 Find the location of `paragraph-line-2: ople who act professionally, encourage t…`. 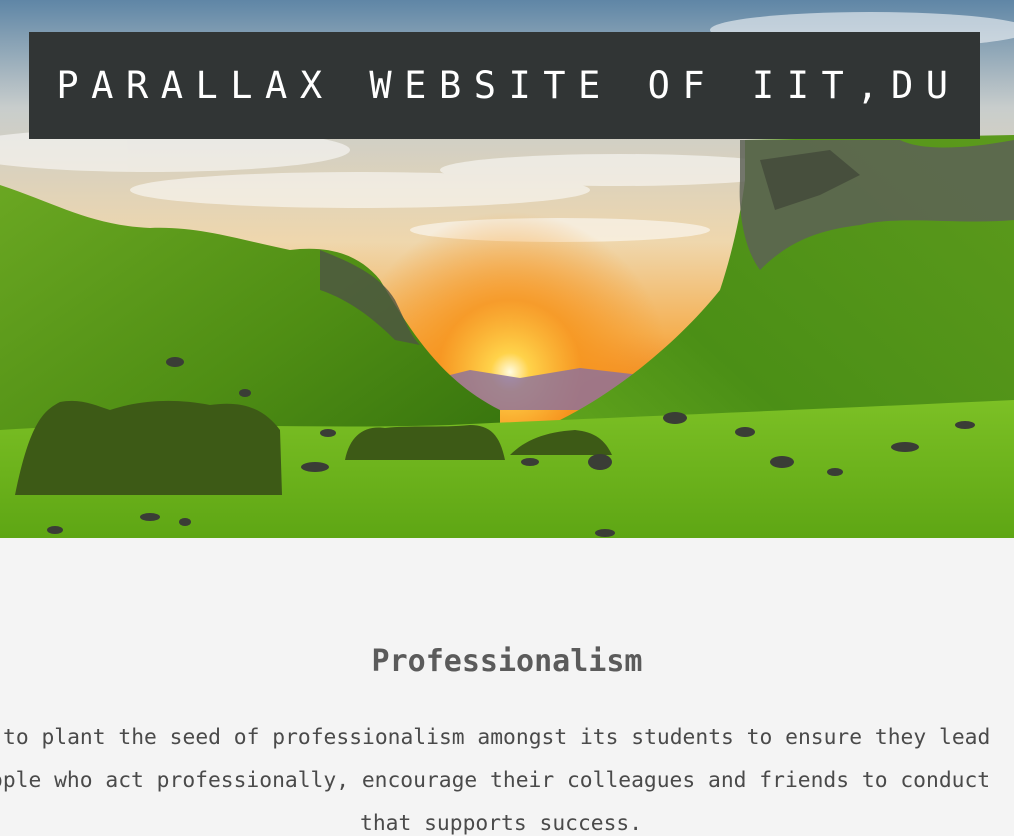

paragraph-line-2: ople who act professionally, encourage t… is located at coordinates (495, 780).